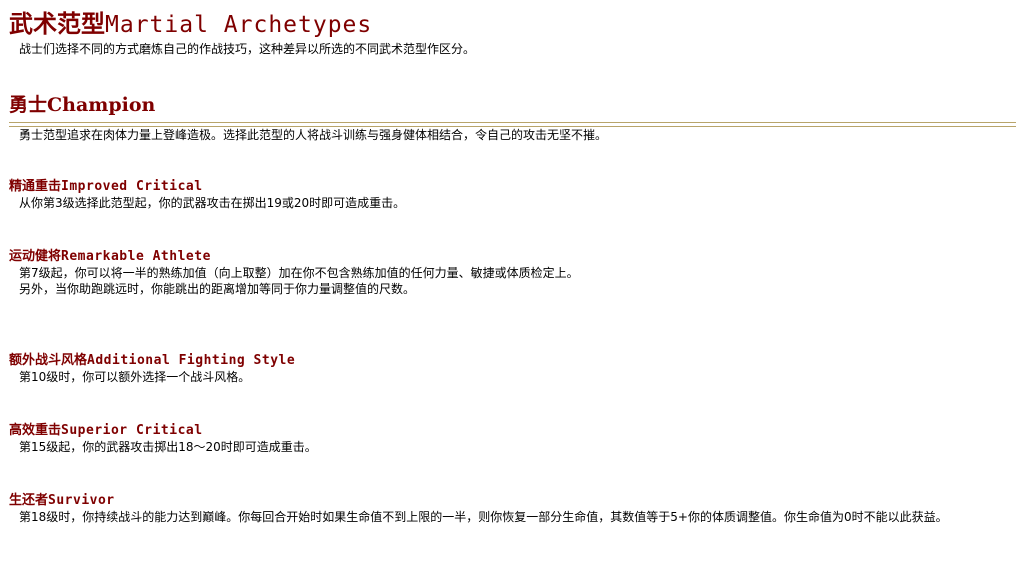 The height and width of the screenshot is (583, 1024). Describe the element at coordinates (168, 447) in the screenshot. I see `feature-text: 第15级起，你的武器攻击掷出18～20时即可造成重击。` at that location.